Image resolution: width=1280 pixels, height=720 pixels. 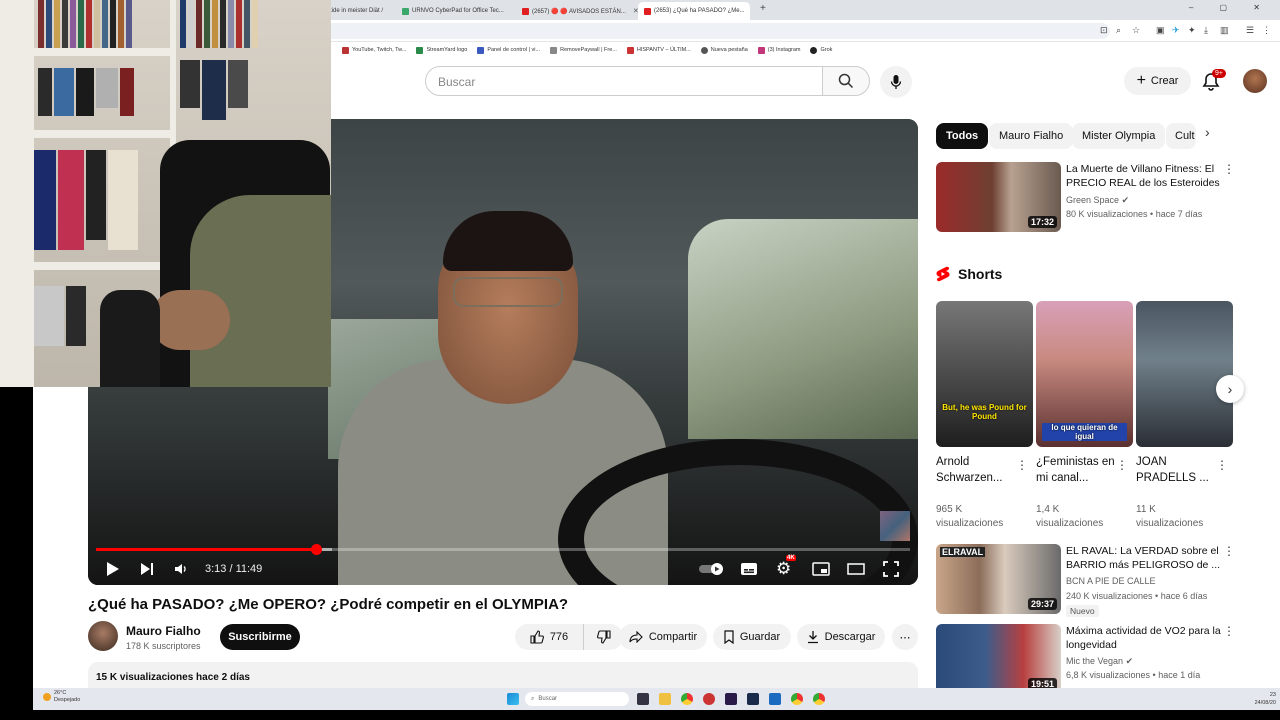 I want to click on progress-bar, so click(x=503, y=549).